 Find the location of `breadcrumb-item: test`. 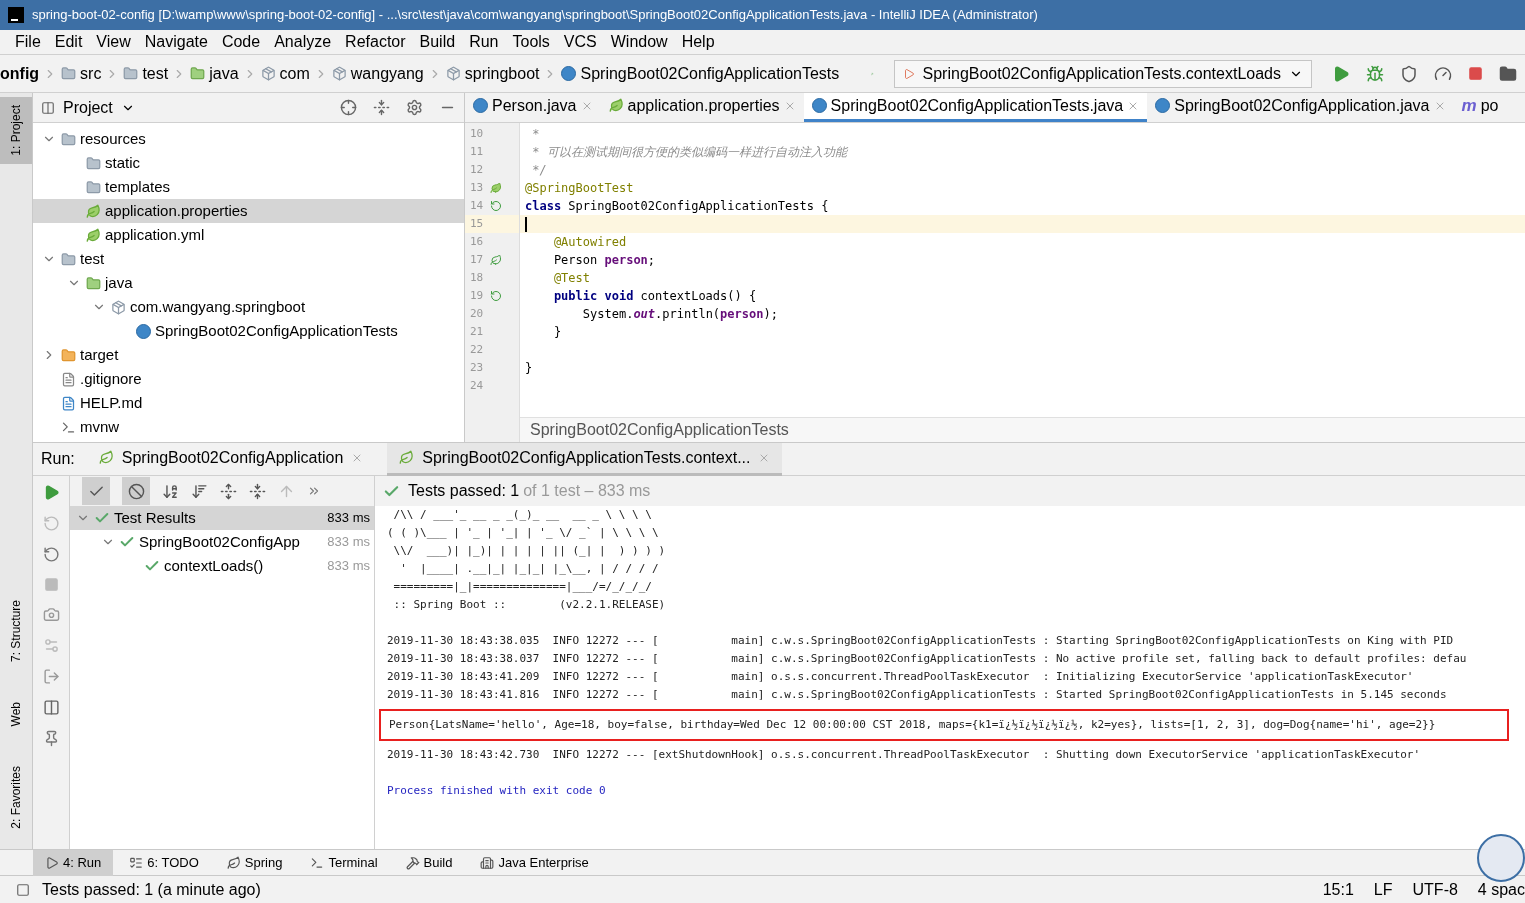

breadcrumb-item: test is located at coordinates (146, 73).